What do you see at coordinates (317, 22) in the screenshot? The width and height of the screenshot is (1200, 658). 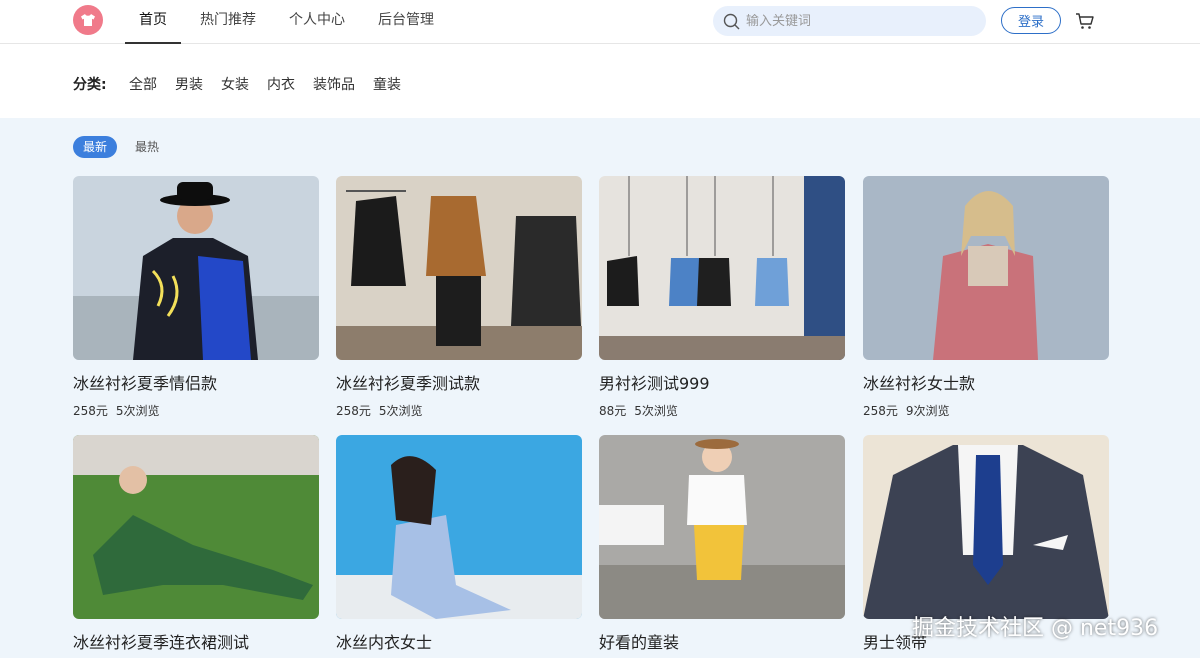 I see `nav-personal-center: 个人中心` at bounding box center [317, 22].